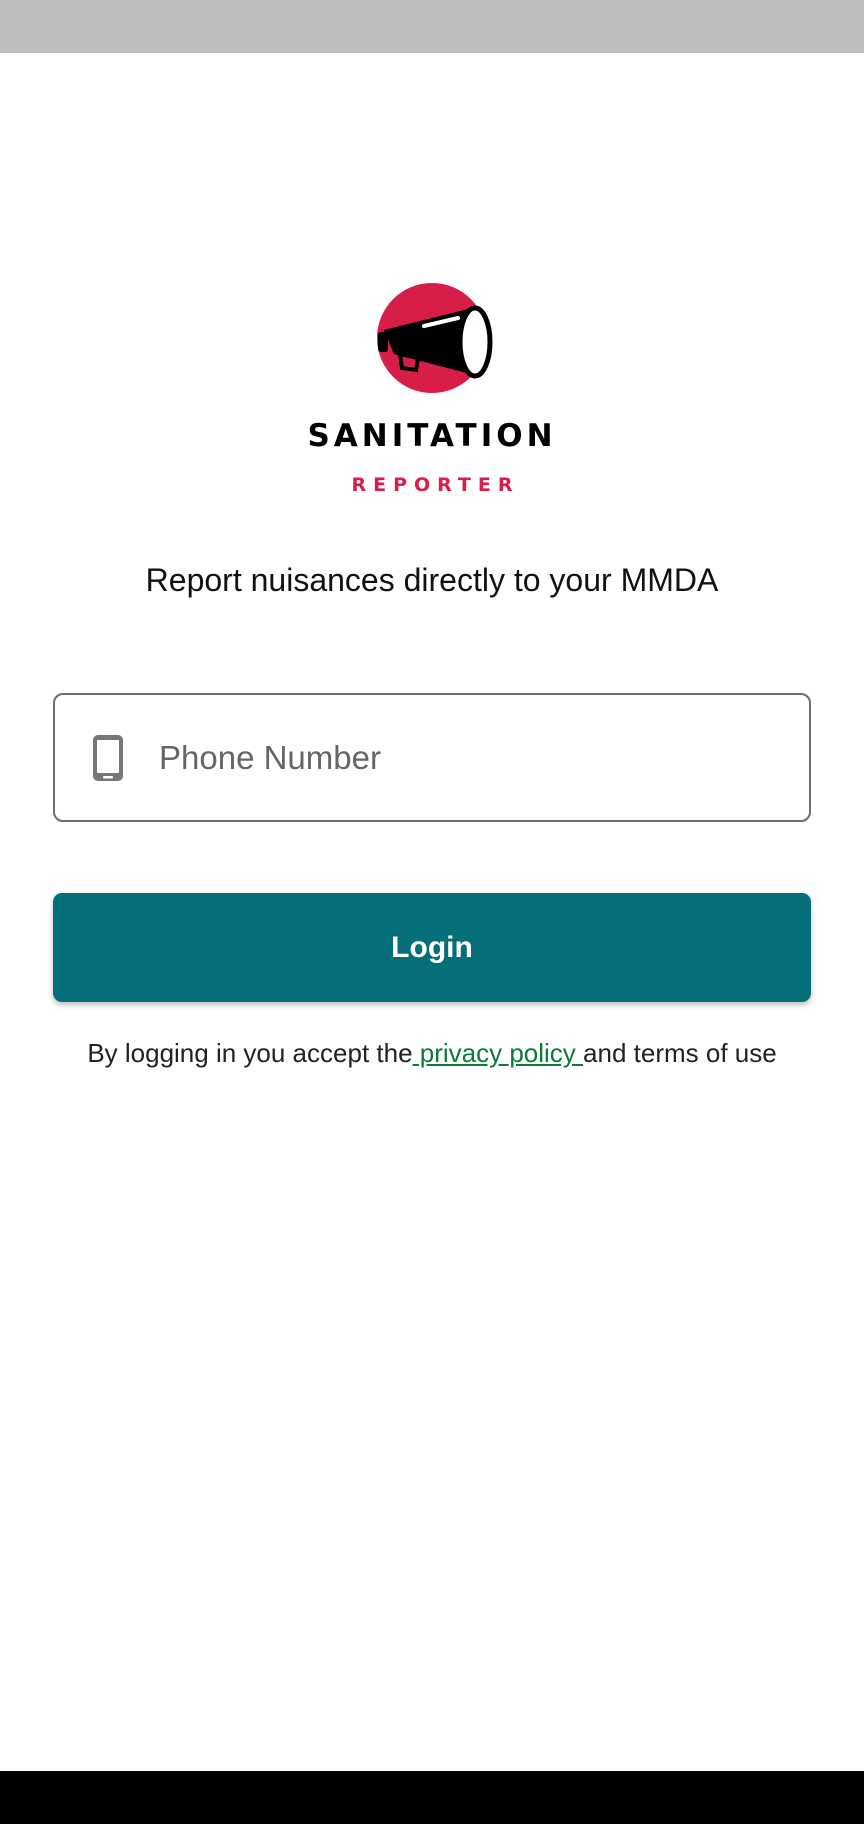 The width and height of the screenshot is (864, 1824). I want to click on navigation-bar, so click(432, 1797).